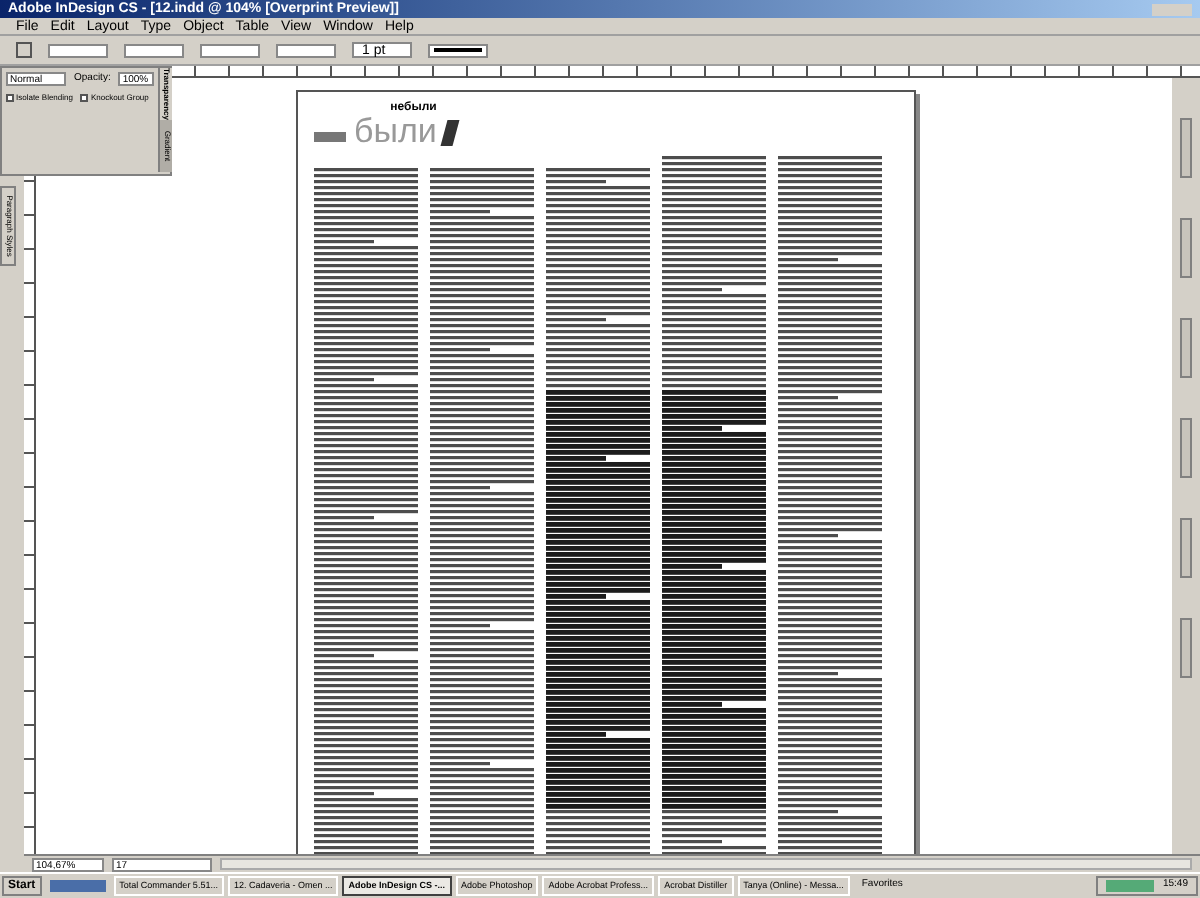  What do you see at coordinates (706, 864) in the screenshot?
I see `horizontal-scrollbar` at bounding box center [706, 864].